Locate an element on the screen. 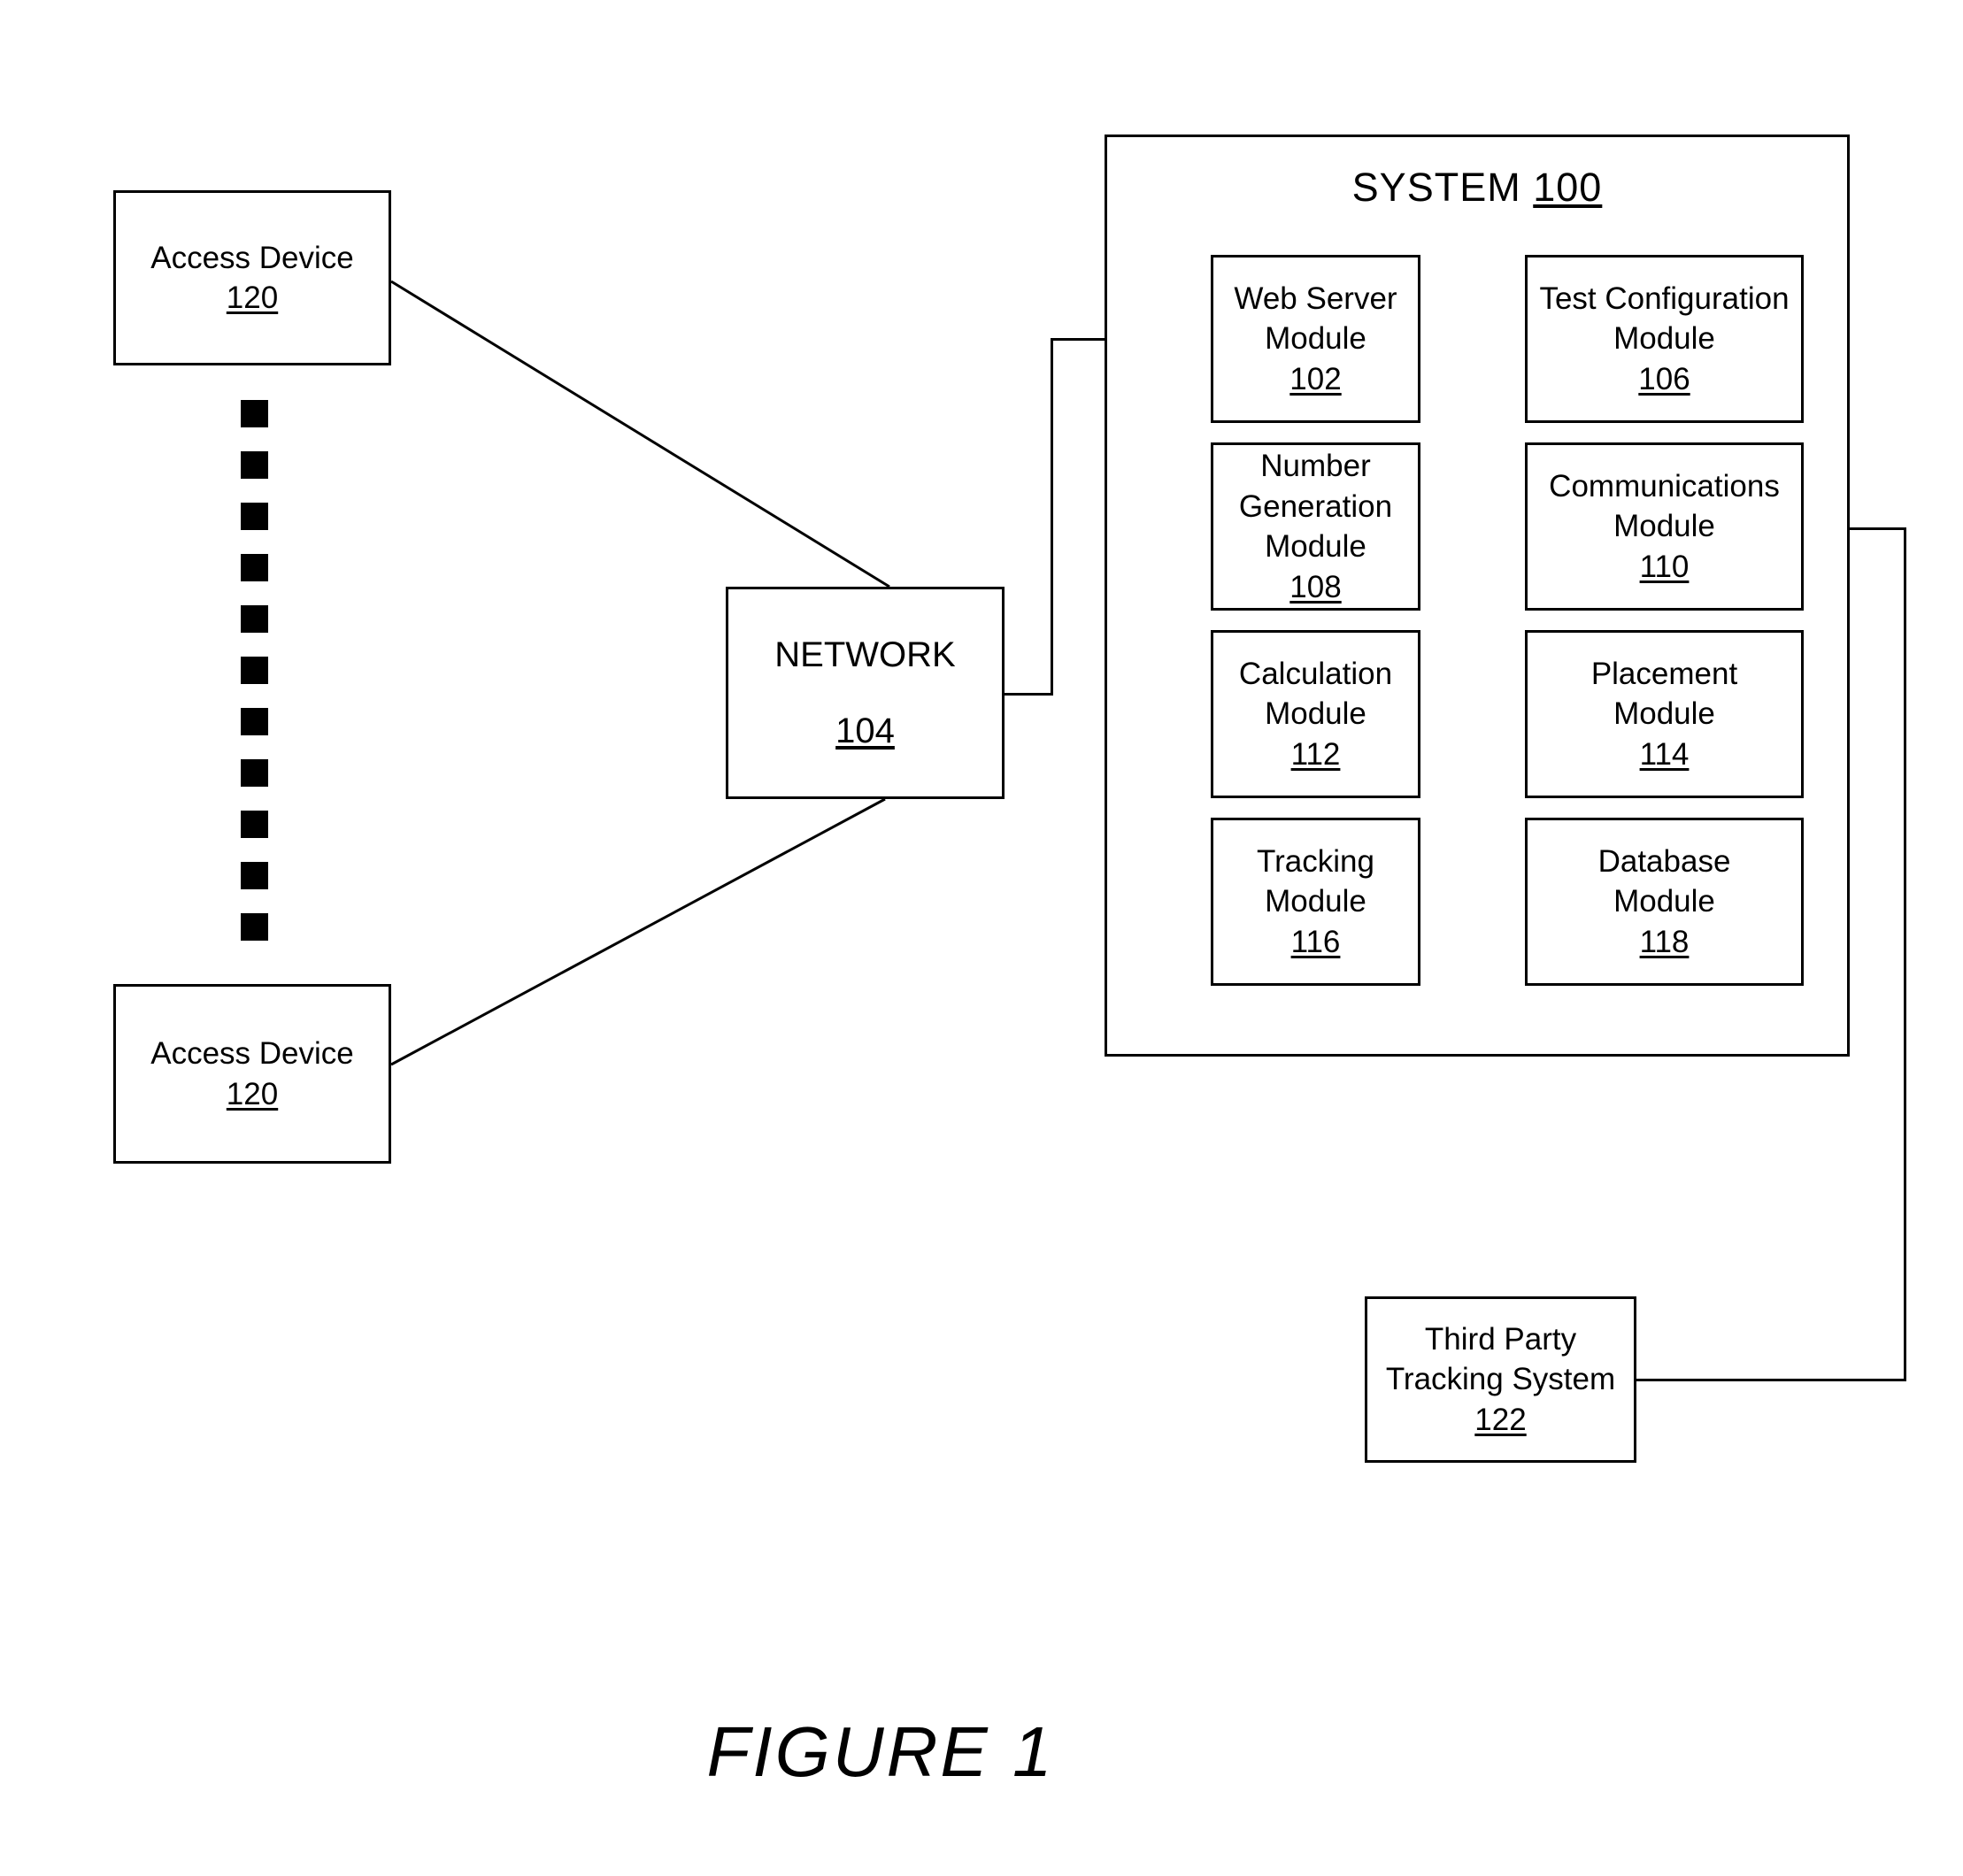 This screenshot has width=1963, height=1876. module-calculation-number: 112 is located at coordinates (1315, 754).